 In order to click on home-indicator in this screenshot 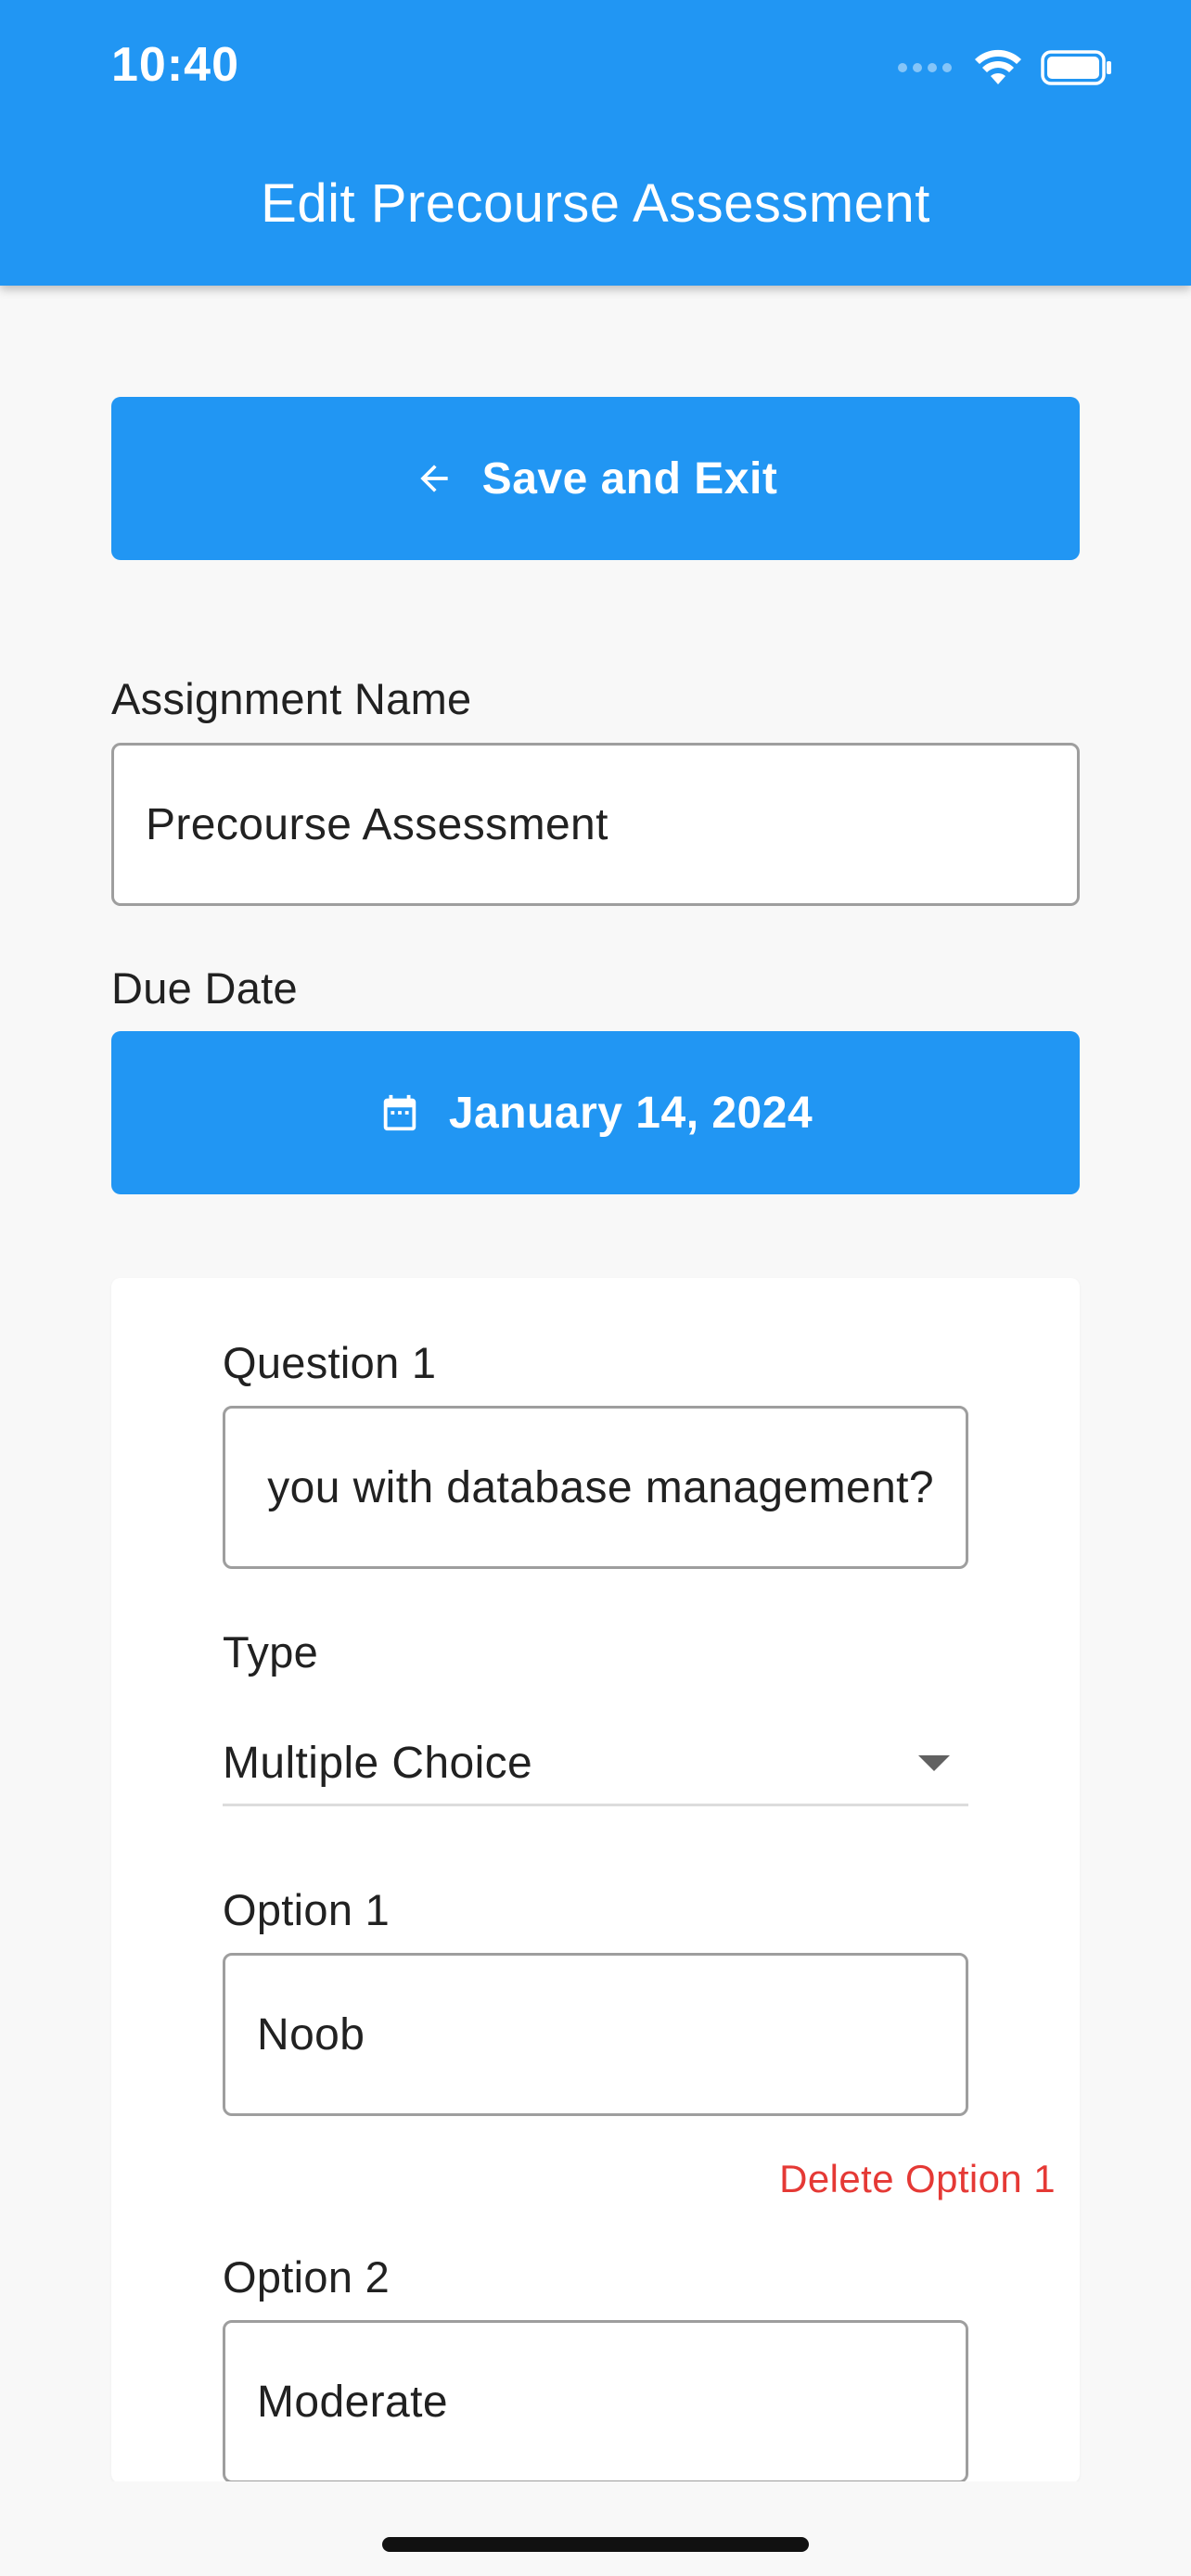, I will do `click(595, 2544)`.